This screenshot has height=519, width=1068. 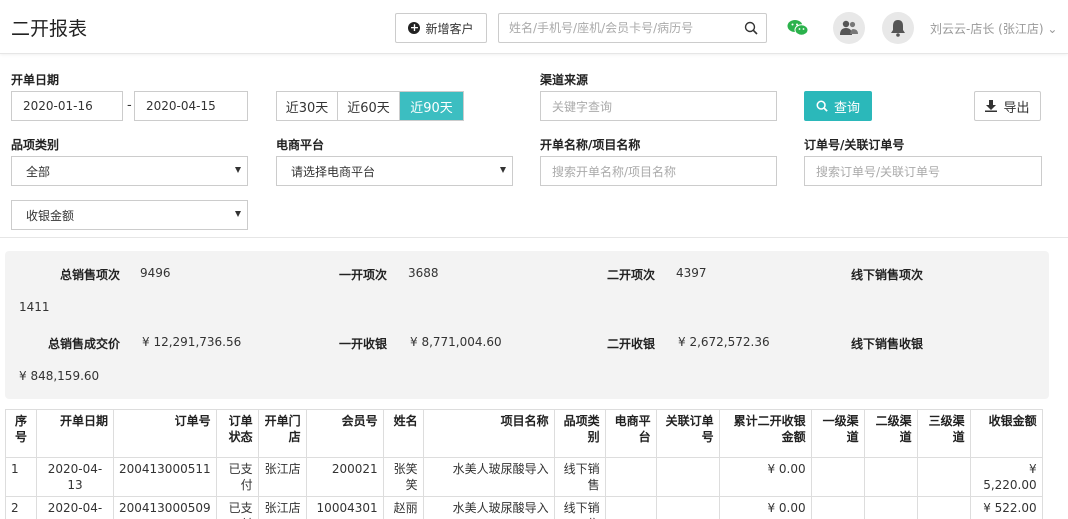 I want to click on col-header-channel-2: 二级渠道, so click(x=890, y=433).